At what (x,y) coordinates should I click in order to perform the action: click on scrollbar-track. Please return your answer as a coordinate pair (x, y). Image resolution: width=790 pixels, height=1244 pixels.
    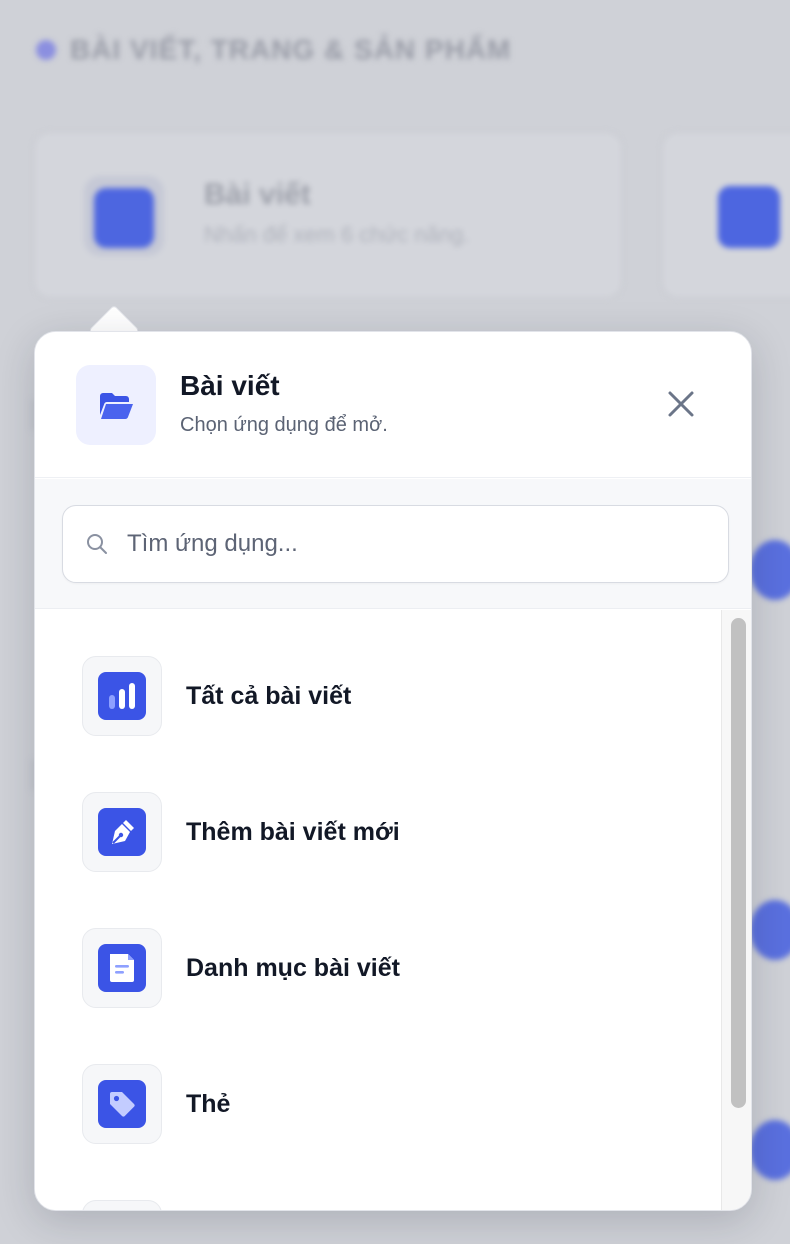
    Looking at the image, I should click on (736, 910).